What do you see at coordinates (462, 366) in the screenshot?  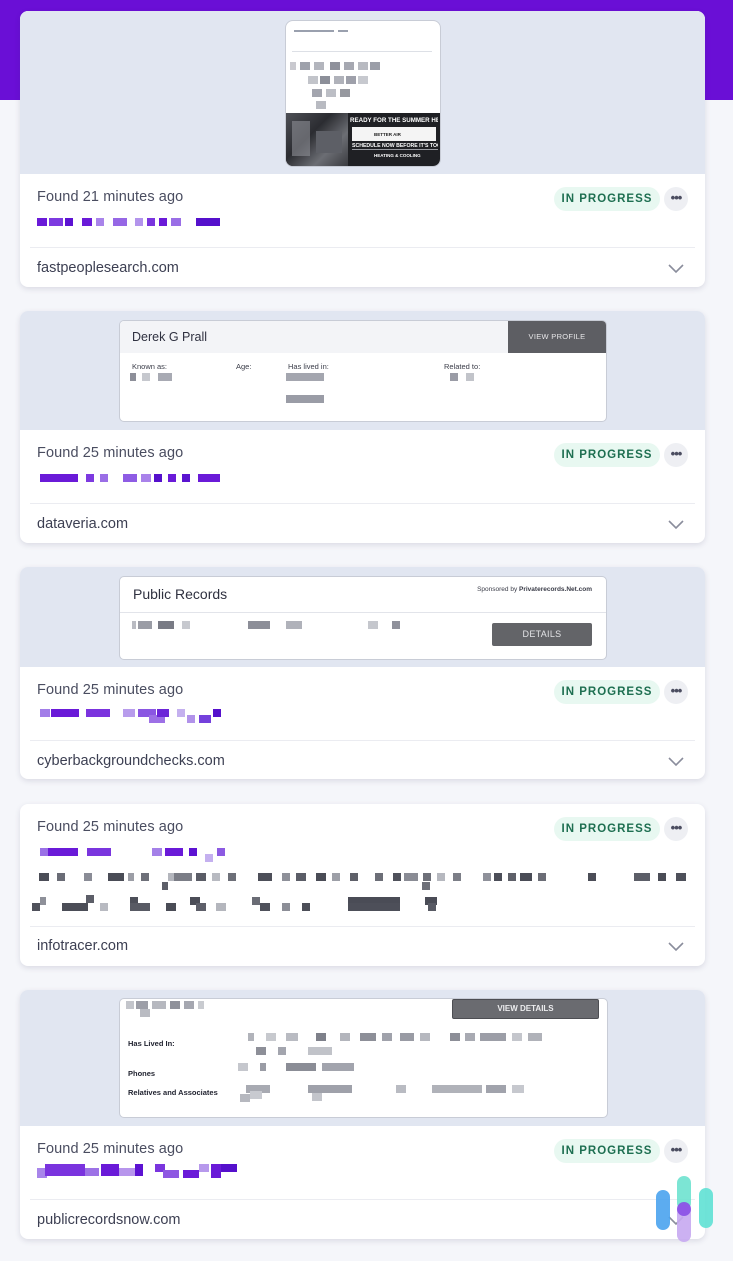 I see `related-to-label: Related to:` at bounding box center [462, 366].